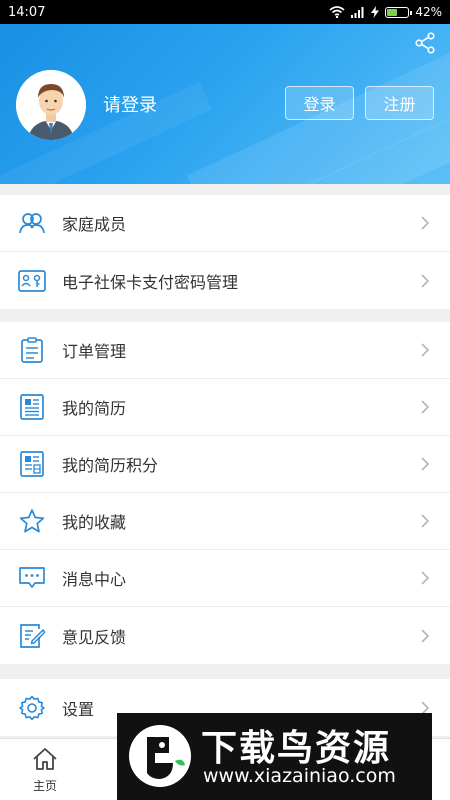 This screenshot has width=450, height=800. Describe the element at coordinates (337, 12) in the screenshot. I see `wifi-icon` at that location.